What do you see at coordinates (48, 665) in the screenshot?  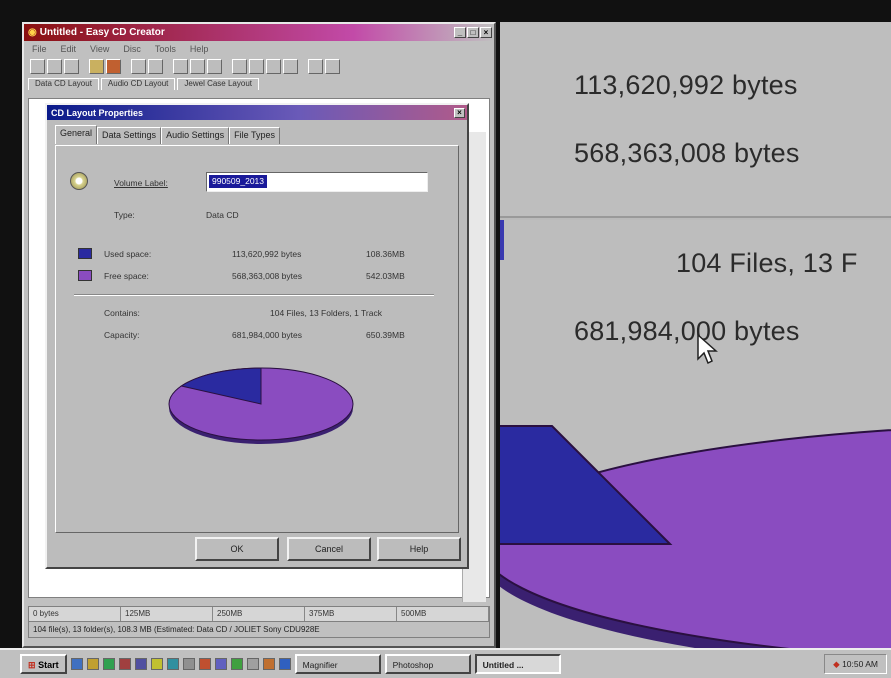 I see `start-label: Start` at bounding box center [48, 665].